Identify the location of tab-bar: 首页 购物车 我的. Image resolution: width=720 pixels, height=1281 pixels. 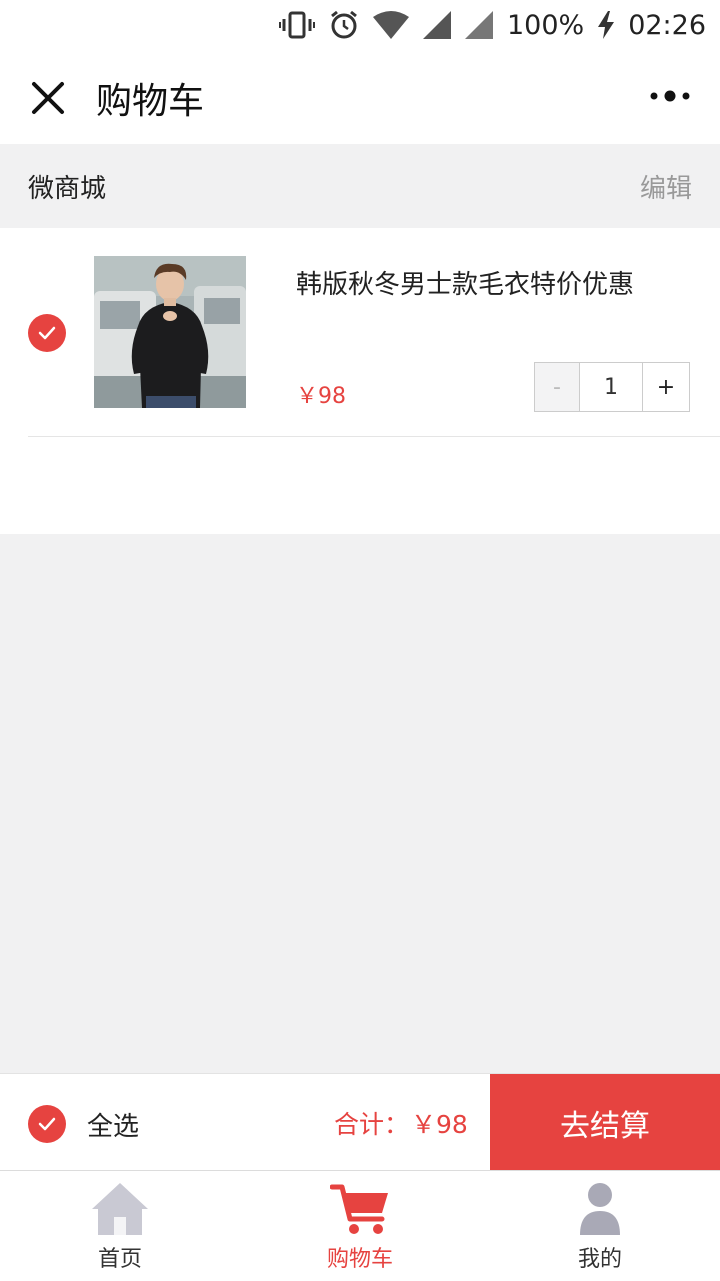
(360, 1225).